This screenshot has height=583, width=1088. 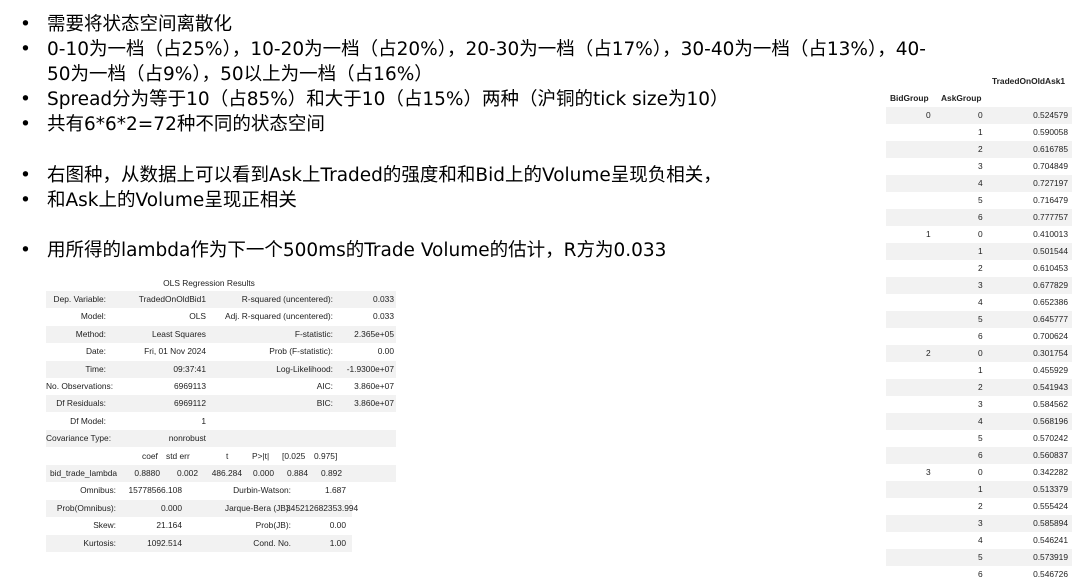 I want to click on ols-coef-cell: 486.284, so click(x=226, y=473).